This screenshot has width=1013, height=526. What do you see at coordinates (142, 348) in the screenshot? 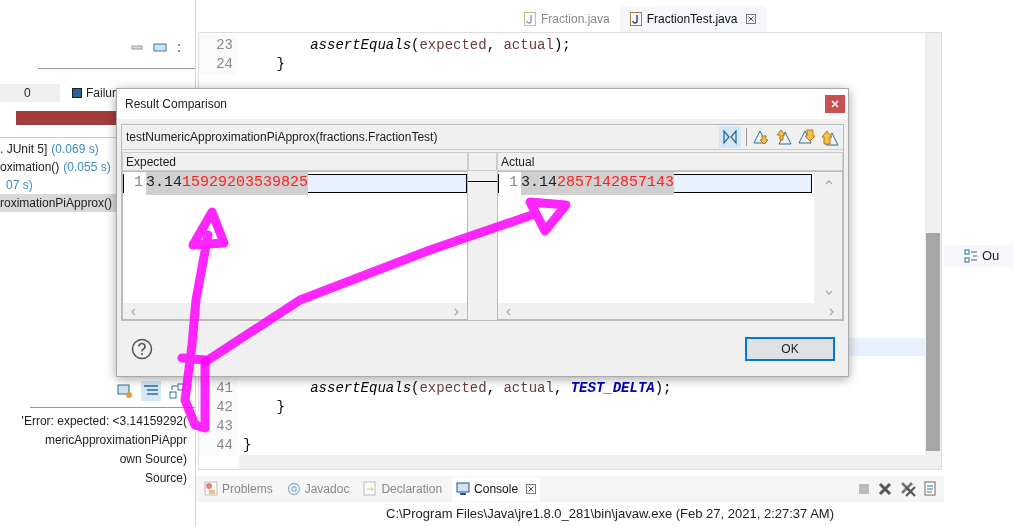
I see `help-icon` at bounding box center [142, 348].